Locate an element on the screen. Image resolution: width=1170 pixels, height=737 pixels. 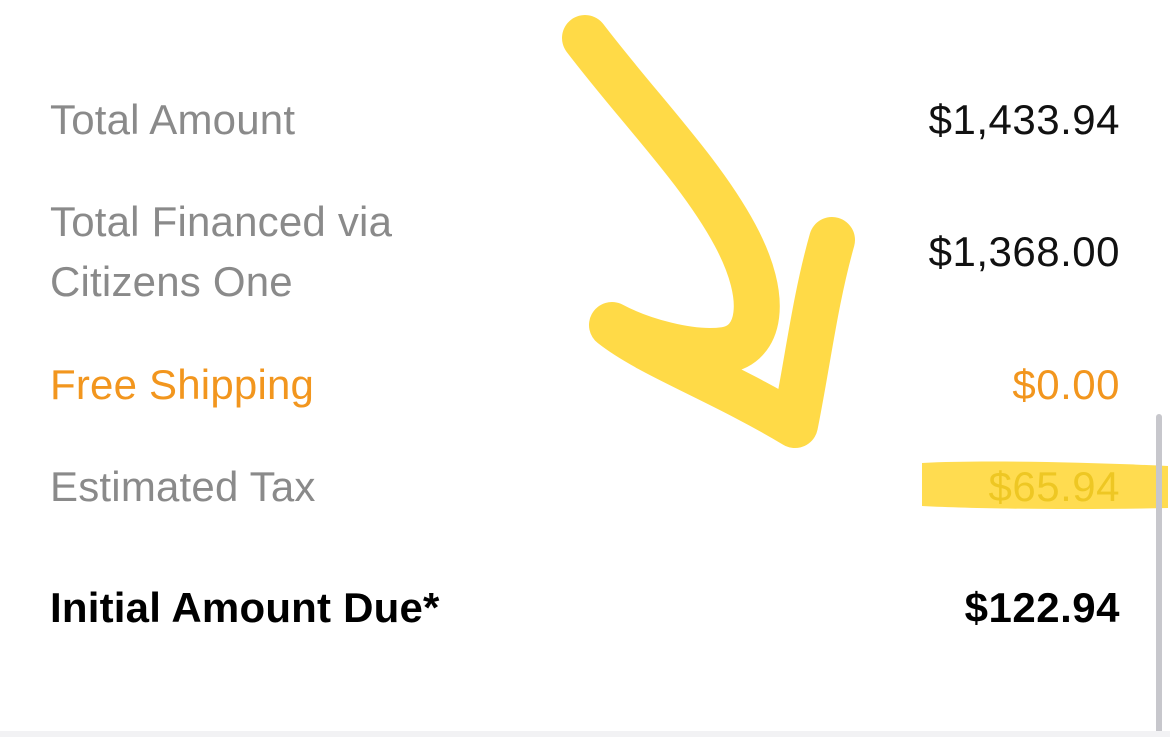
initial-amount-due-row: Initial Amount Due* $122.94 is located at coordinates (585, 608).